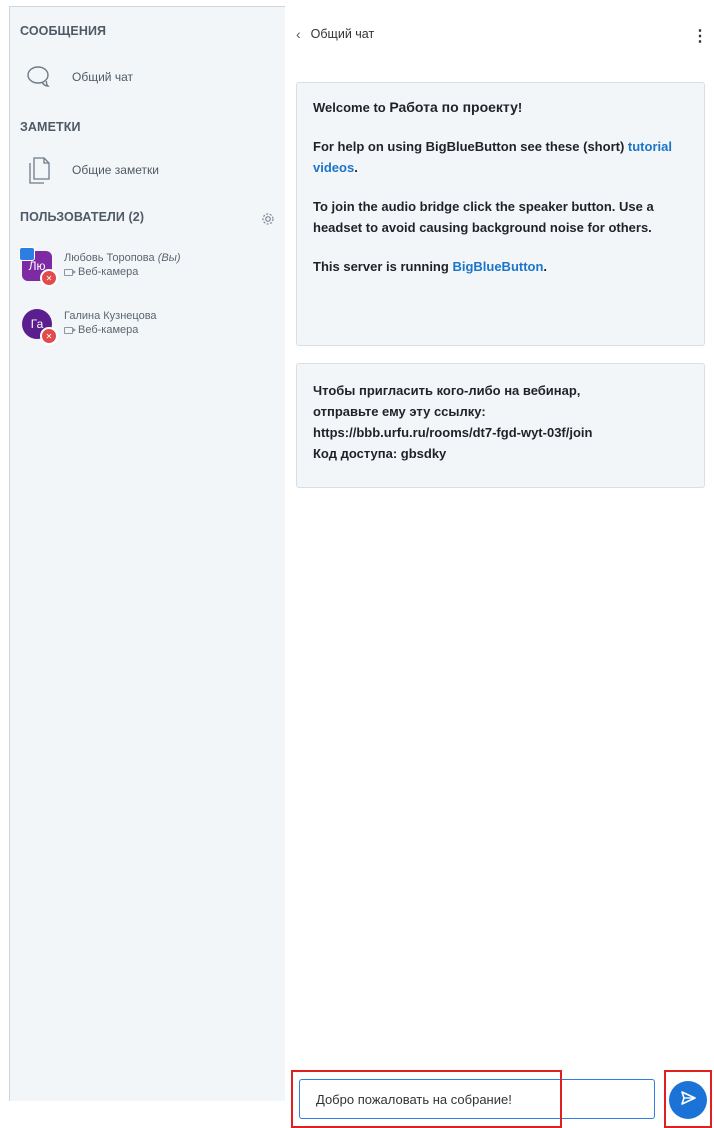 This screenshot has width=714, height=1128. What do you see at coordinates (447, 390) in the screenshot?
I see `invite-line: Чтобы пригласить кого-либо на вебинар,` at bounding box center [447, 390].